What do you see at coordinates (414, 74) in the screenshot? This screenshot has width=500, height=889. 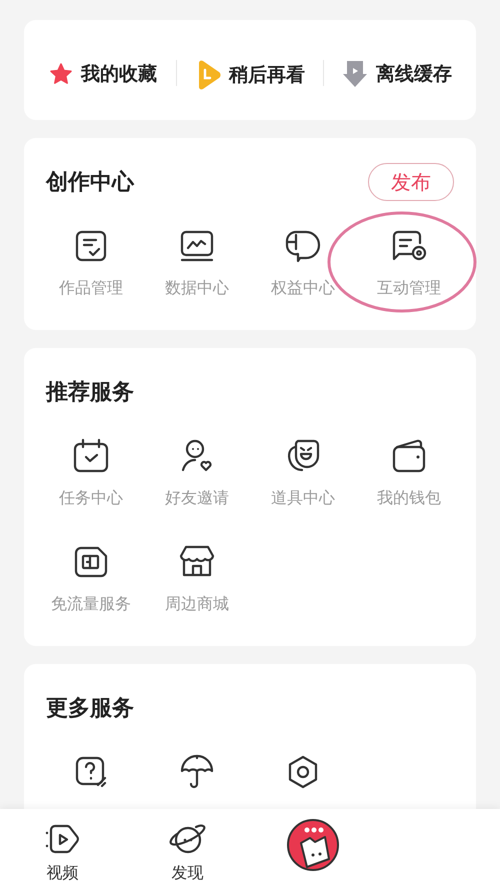 I see `shortcut-link: 离线缓存` at bounding box center [414, 74].